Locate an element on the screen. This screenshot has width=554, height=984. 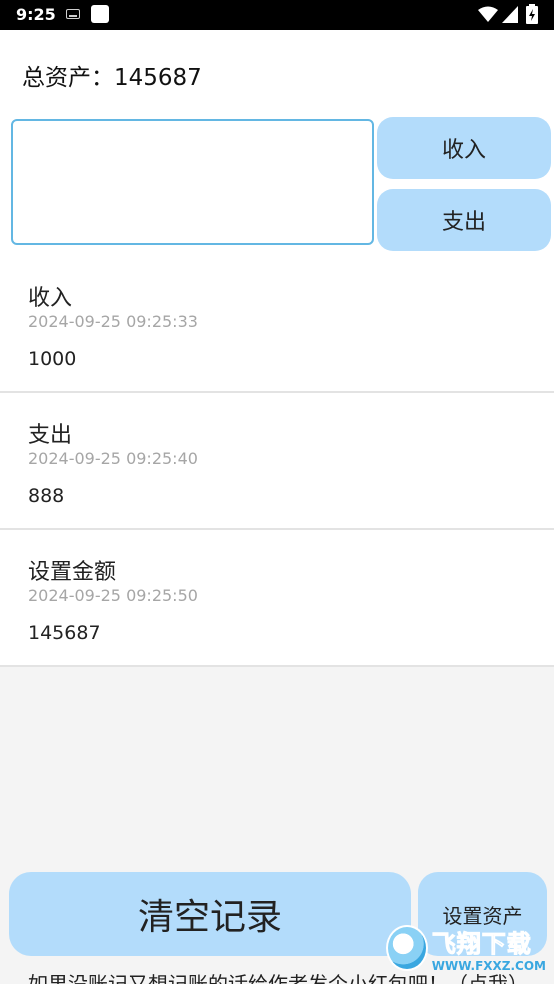
app-icon is located at coordinates (100, 14).